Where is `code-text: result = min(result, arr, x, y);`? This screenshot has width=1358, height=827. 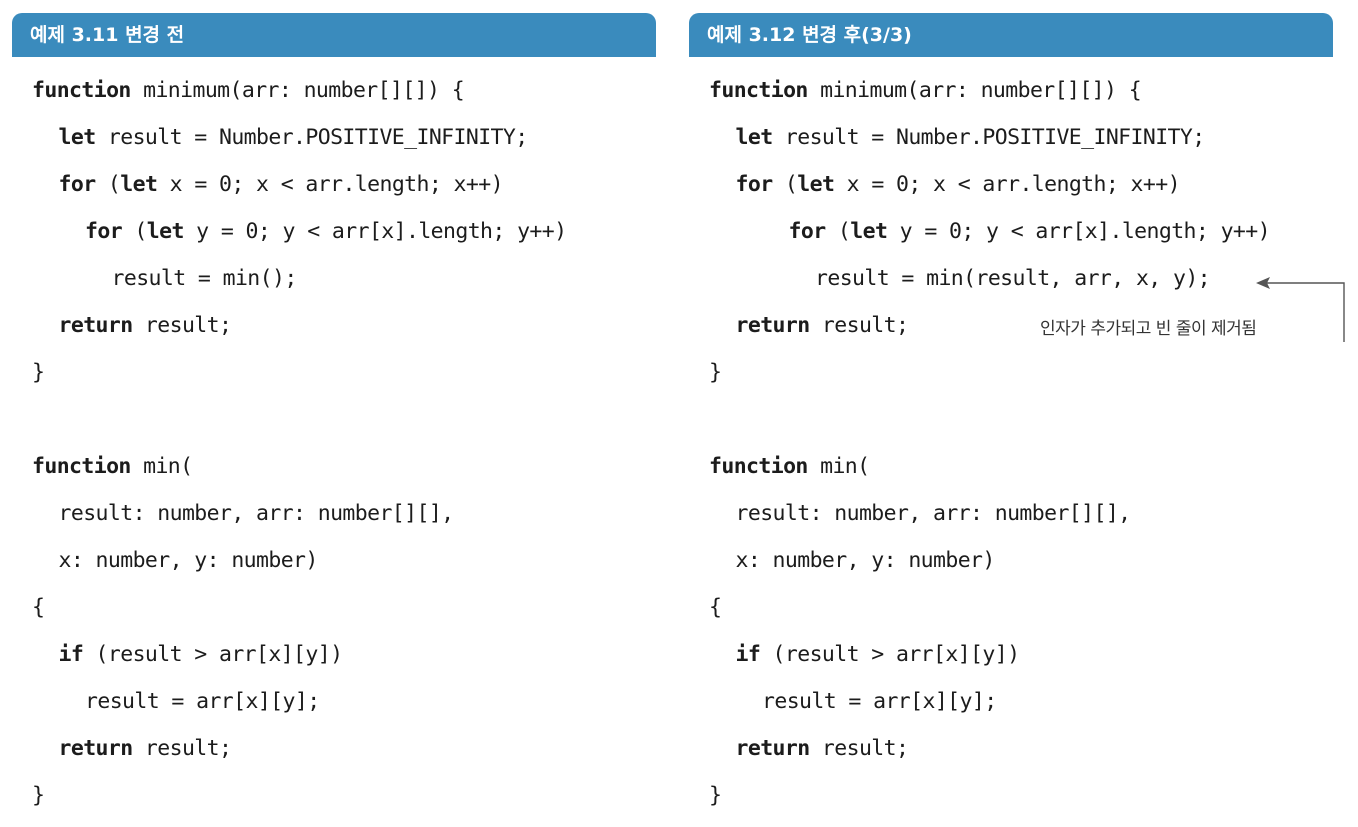
code-text: result = min(result, arr, x, y); is located at coordinates (1013, 278).